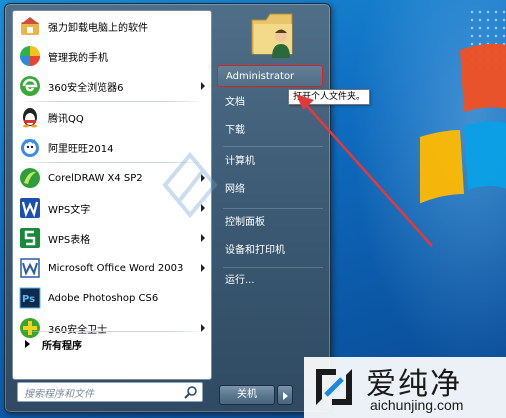  Describe the element at coordinates (405, 387) in the screenshot. I see `brand-watermark: 爱纯净 aichunjing.com` at that location.